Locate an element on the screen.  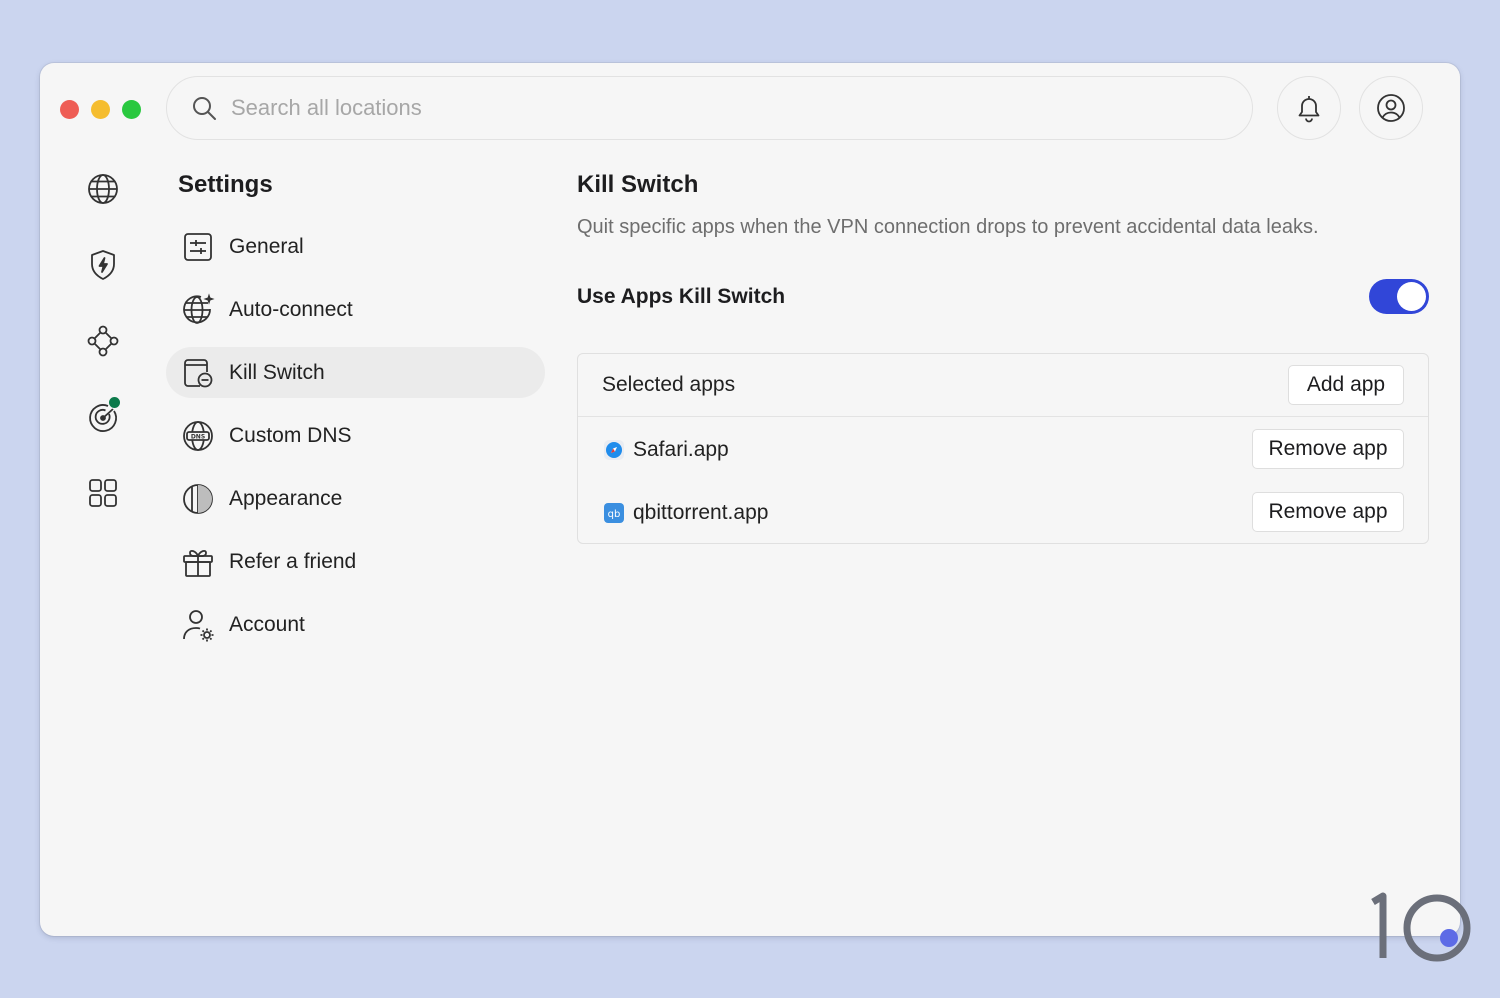
traffic-lights is located at coordinates (100, 109).